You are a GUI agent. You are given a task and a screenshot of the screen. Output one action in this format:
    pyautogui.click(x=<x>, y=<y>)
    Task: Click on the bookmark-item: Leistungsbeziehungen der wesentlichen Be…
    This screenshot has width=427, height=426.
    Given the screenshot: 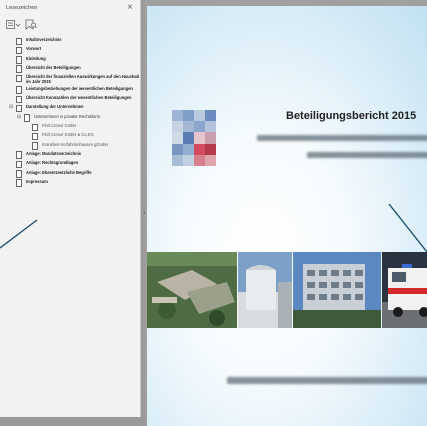 What is the action you would take?
    pyautogui.click(x=70, y=90)
    